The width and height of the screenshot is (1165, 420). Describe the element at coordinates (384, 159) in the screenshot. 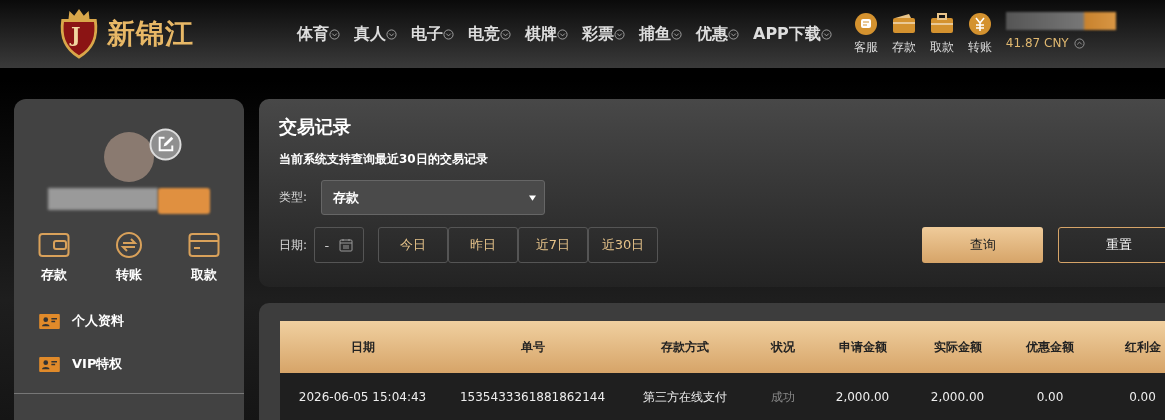

I see `notice-text: 当前系统支持查询最近30日的交易记录` at that location.